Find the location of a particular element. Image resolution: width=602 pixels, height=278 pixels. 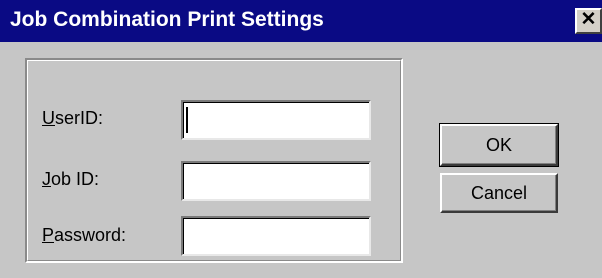

userid-input is located at coordinates (276, 120).